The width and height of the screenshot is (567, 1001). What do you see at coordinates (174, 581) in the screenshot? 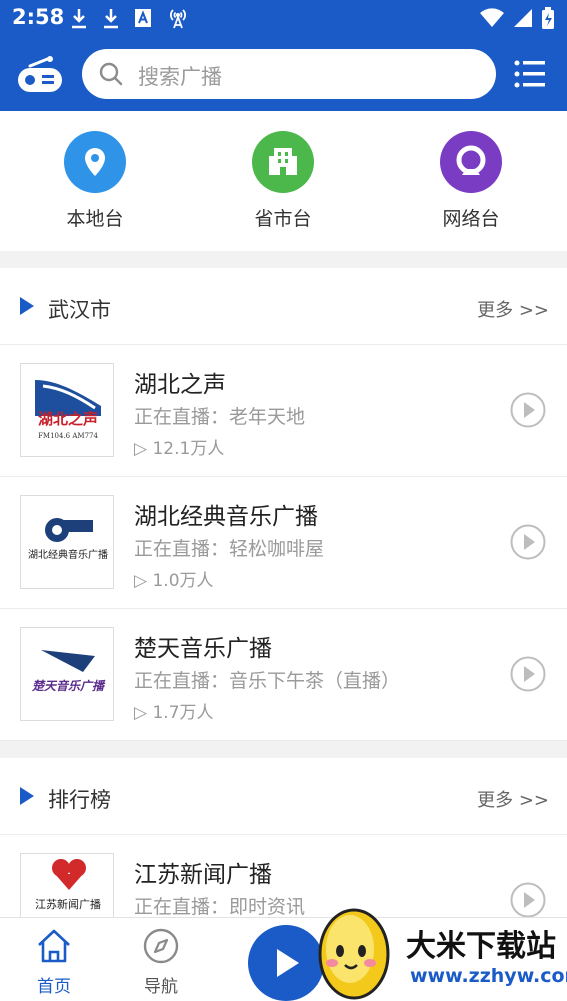
I see `station-listeners: ▷ 1.0万人` at bounding box center [174, 581].